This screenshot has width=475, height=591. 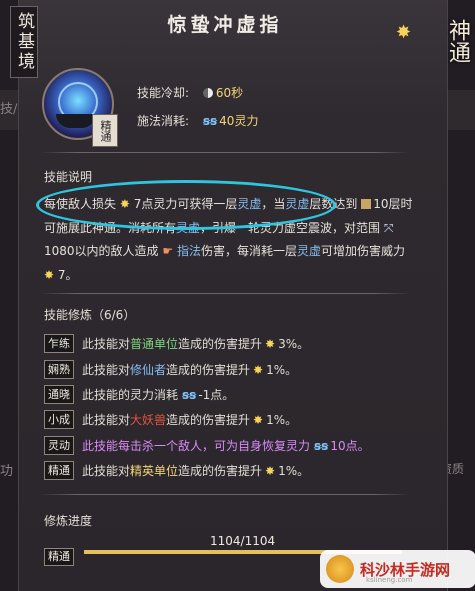 I want to click on scroll-icon, so click(x=366, y=204).